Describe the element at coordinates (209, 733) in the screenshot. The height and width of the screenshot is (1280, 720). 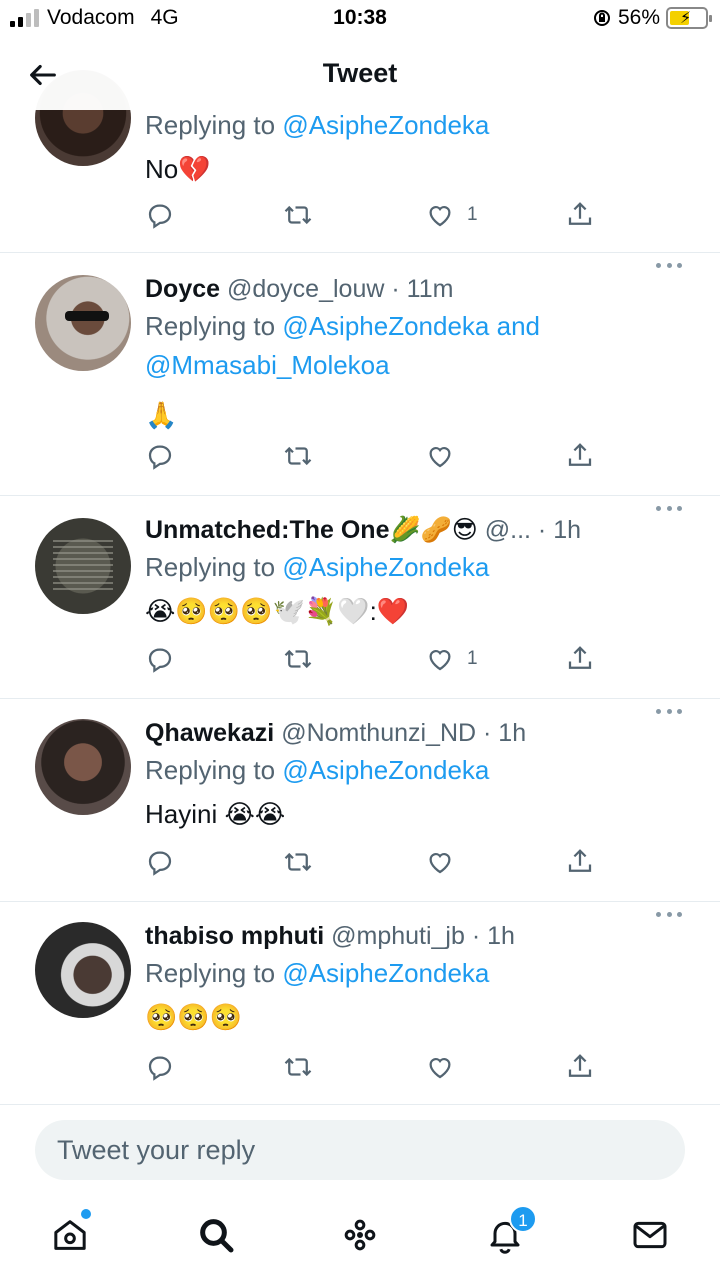
I see `display-name: Qhawekazi` at that location.